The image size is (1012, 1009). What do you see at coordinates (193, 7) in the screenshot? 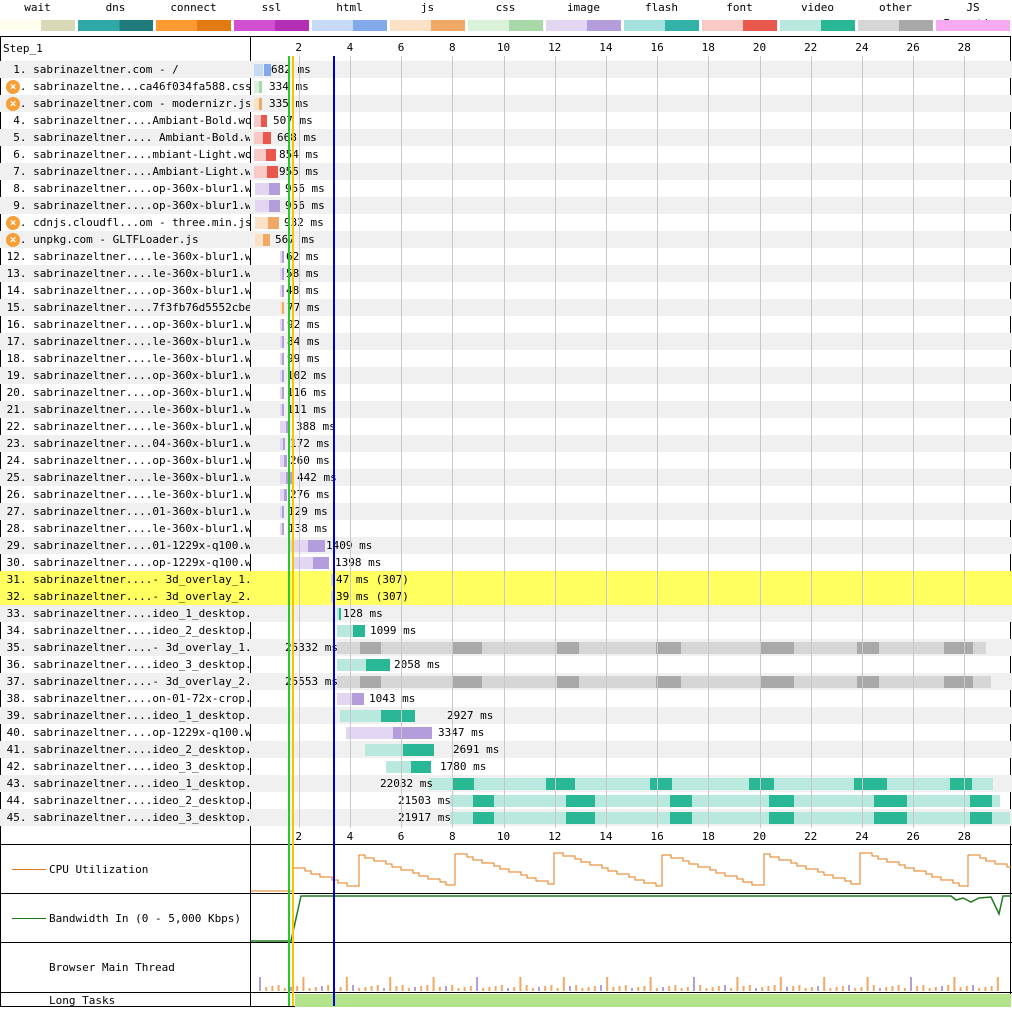
I see `legend-label: connect` at bounding box center [193, 7].